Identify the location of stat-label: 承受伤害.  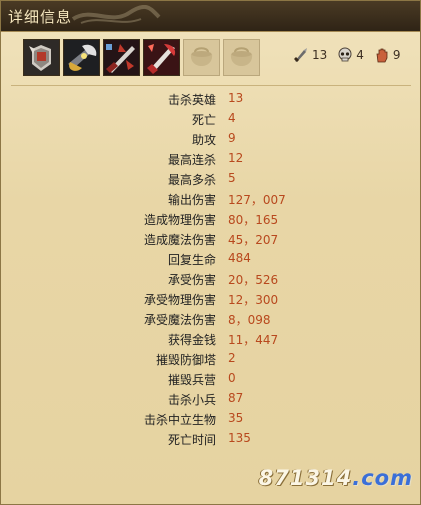
(191, 280).